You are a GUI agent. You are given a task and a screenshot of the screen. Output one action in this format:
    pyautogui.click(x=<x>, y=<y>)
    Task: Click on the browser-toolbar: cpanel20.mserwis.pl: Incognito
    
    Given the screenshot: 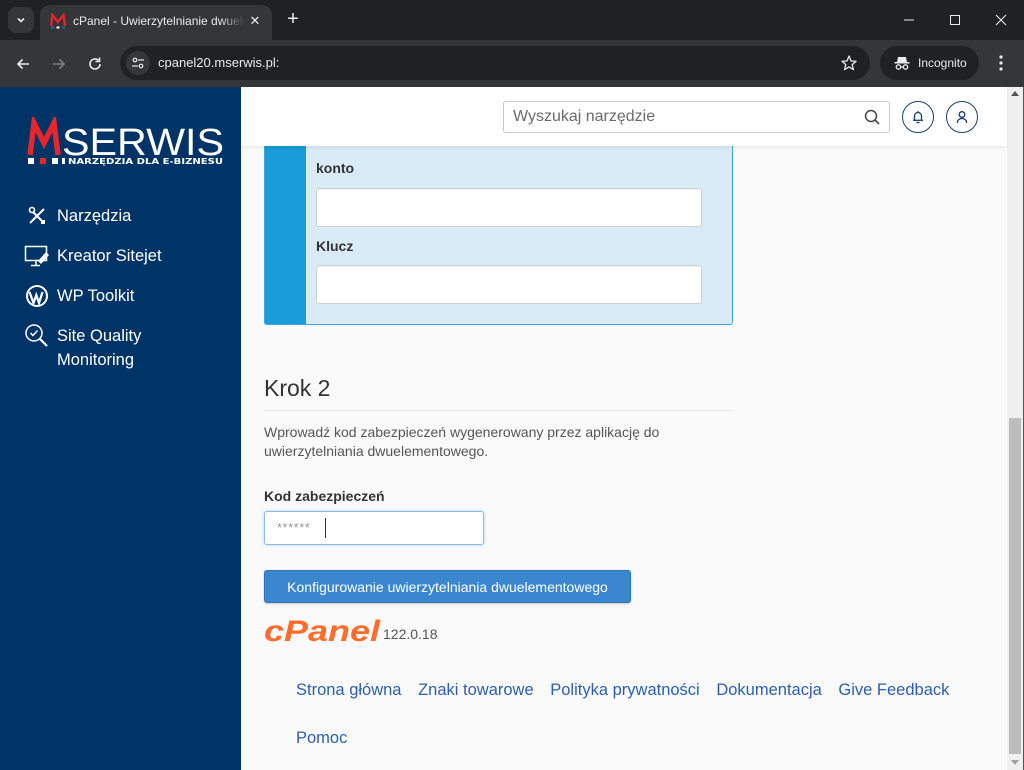 What is the action you would take?
    pyautogui.click(x=512, y=63)
    